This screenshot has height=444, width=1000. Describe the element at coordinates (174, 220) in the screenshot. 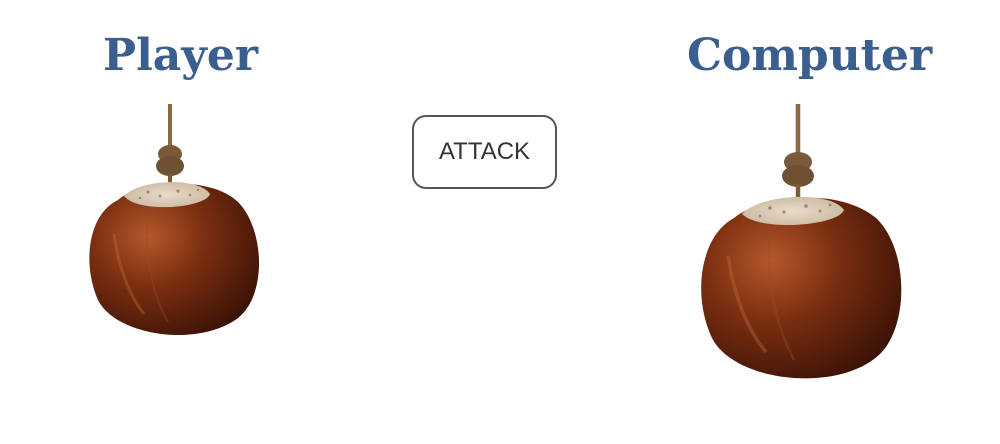

I see `player-conker-icon` at that location.